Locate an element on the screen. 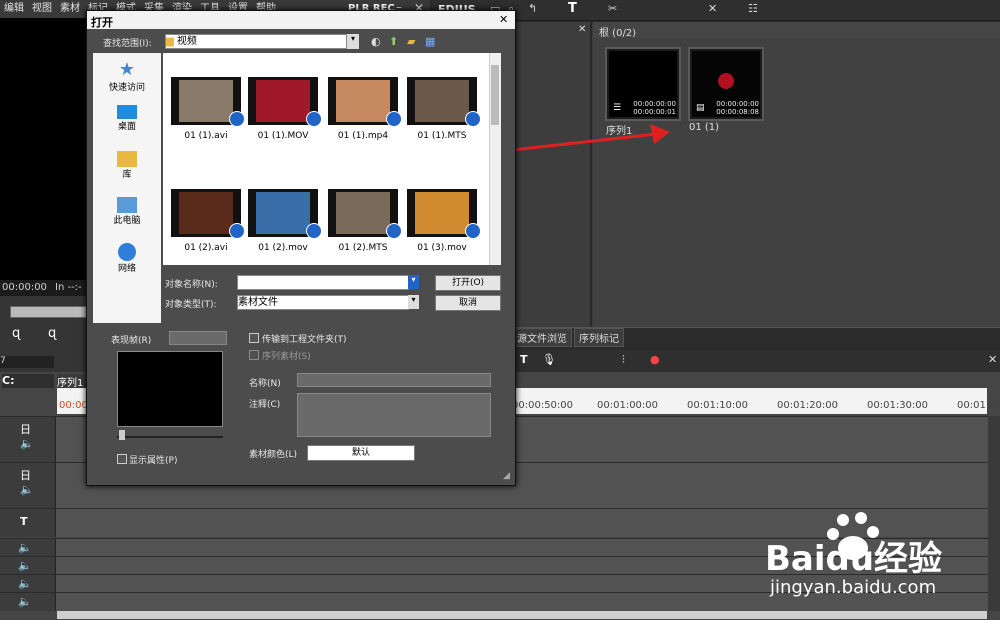  file-name: 01 (2).MTS is located at coordinates (363, 248).